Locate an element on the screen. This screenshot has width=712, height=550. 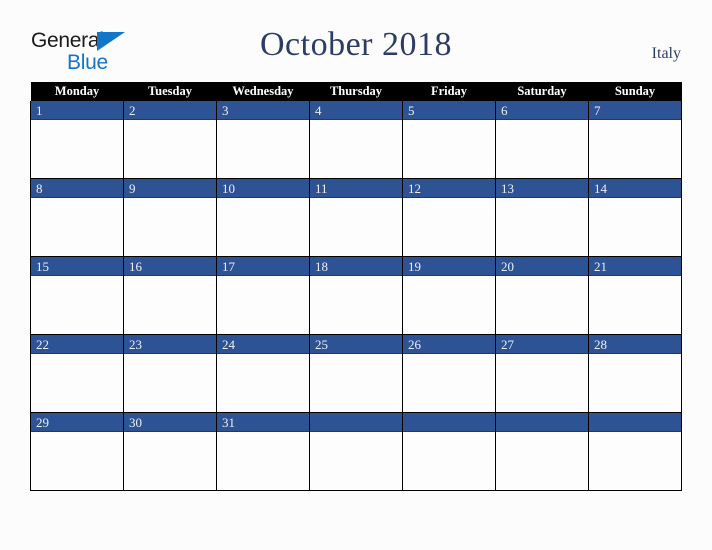
calendar-day-cell: 18 is located at coordinates (356, 295).